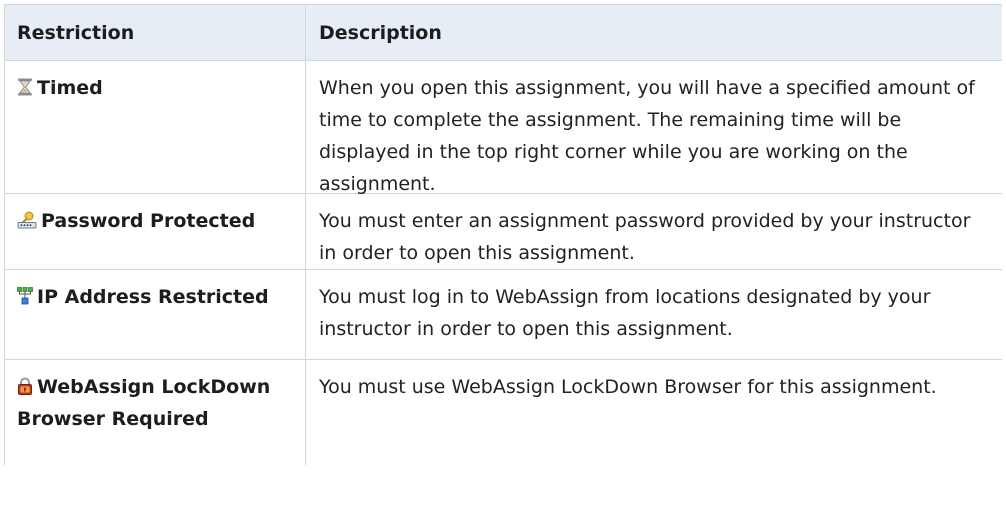 The width and height of the screenshot is (1006, 507). What do you see at coordinates (153, 297) in the screenshot?
I see `restriction-label: IP Address Restricted` at bounding box center [153, 297].